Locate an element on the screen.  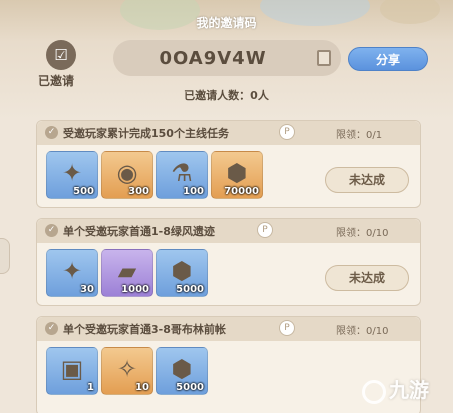
task-title: 受邀玩家累计完成150个主线任务 is located at coordinates (146, 133).